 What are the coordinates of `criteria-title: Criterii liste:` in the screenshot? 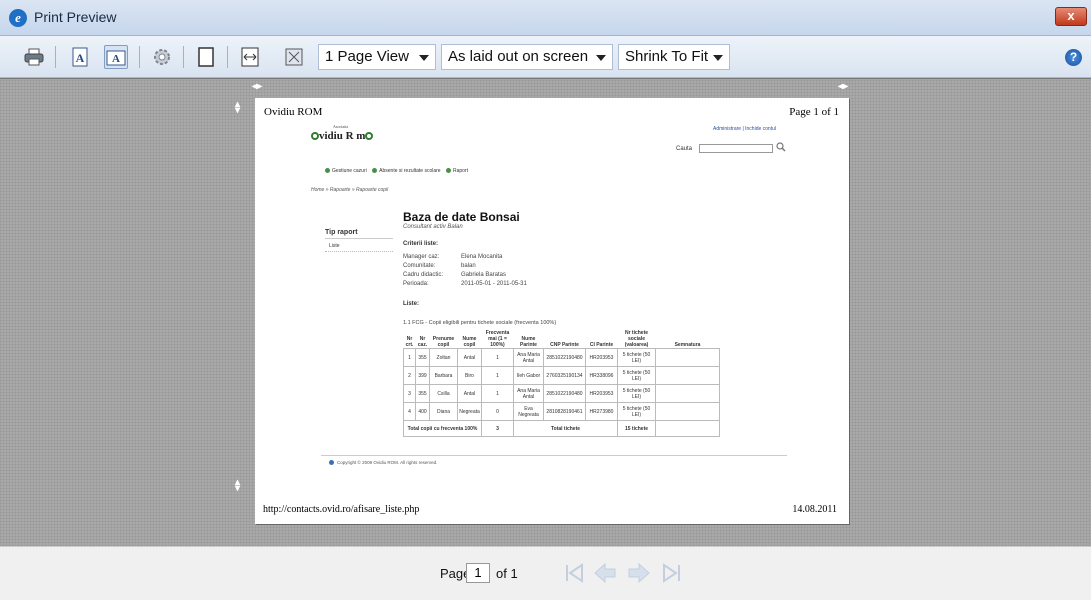 It's located at (421, 244).